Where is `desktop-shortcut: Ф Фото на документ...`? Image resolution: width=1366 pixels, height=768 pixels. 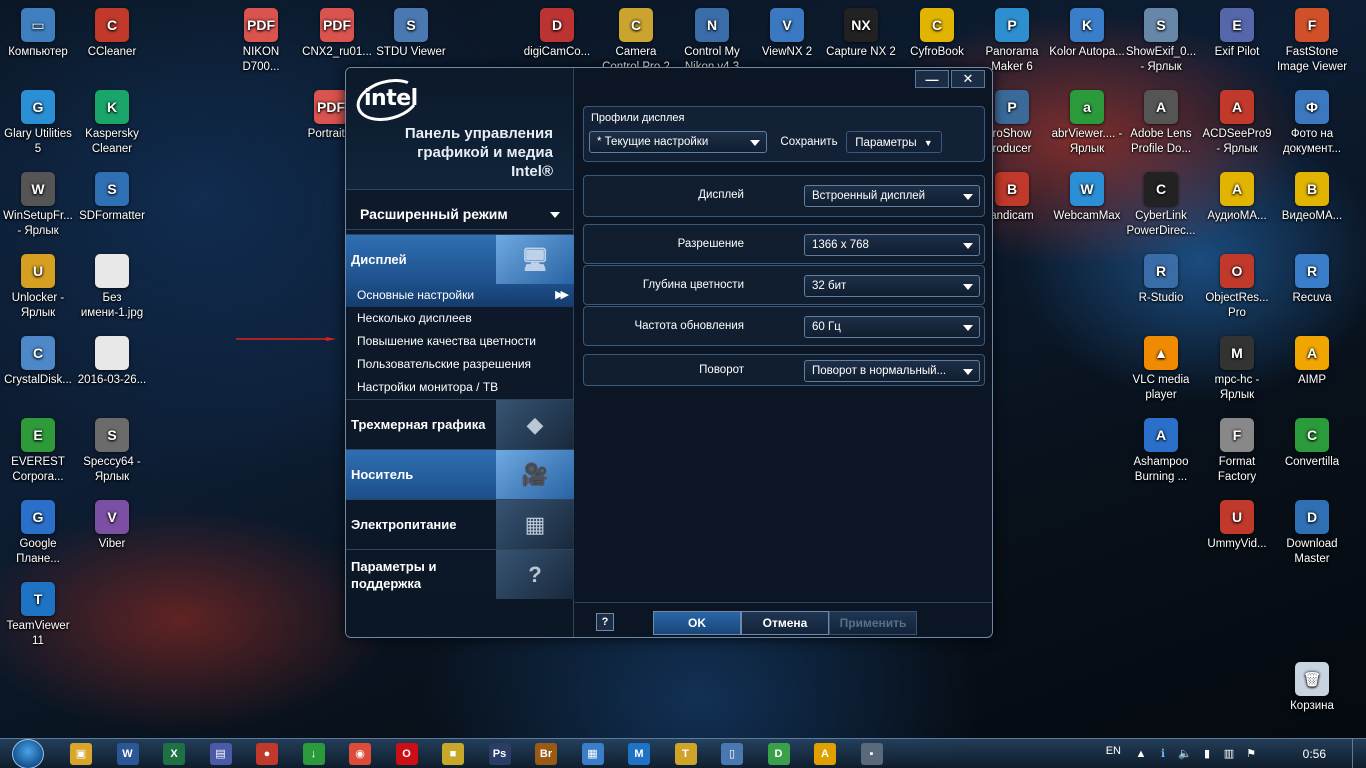 desktop-shortcut: Ф Фото на документ... is located at coordinates (1312, 123).